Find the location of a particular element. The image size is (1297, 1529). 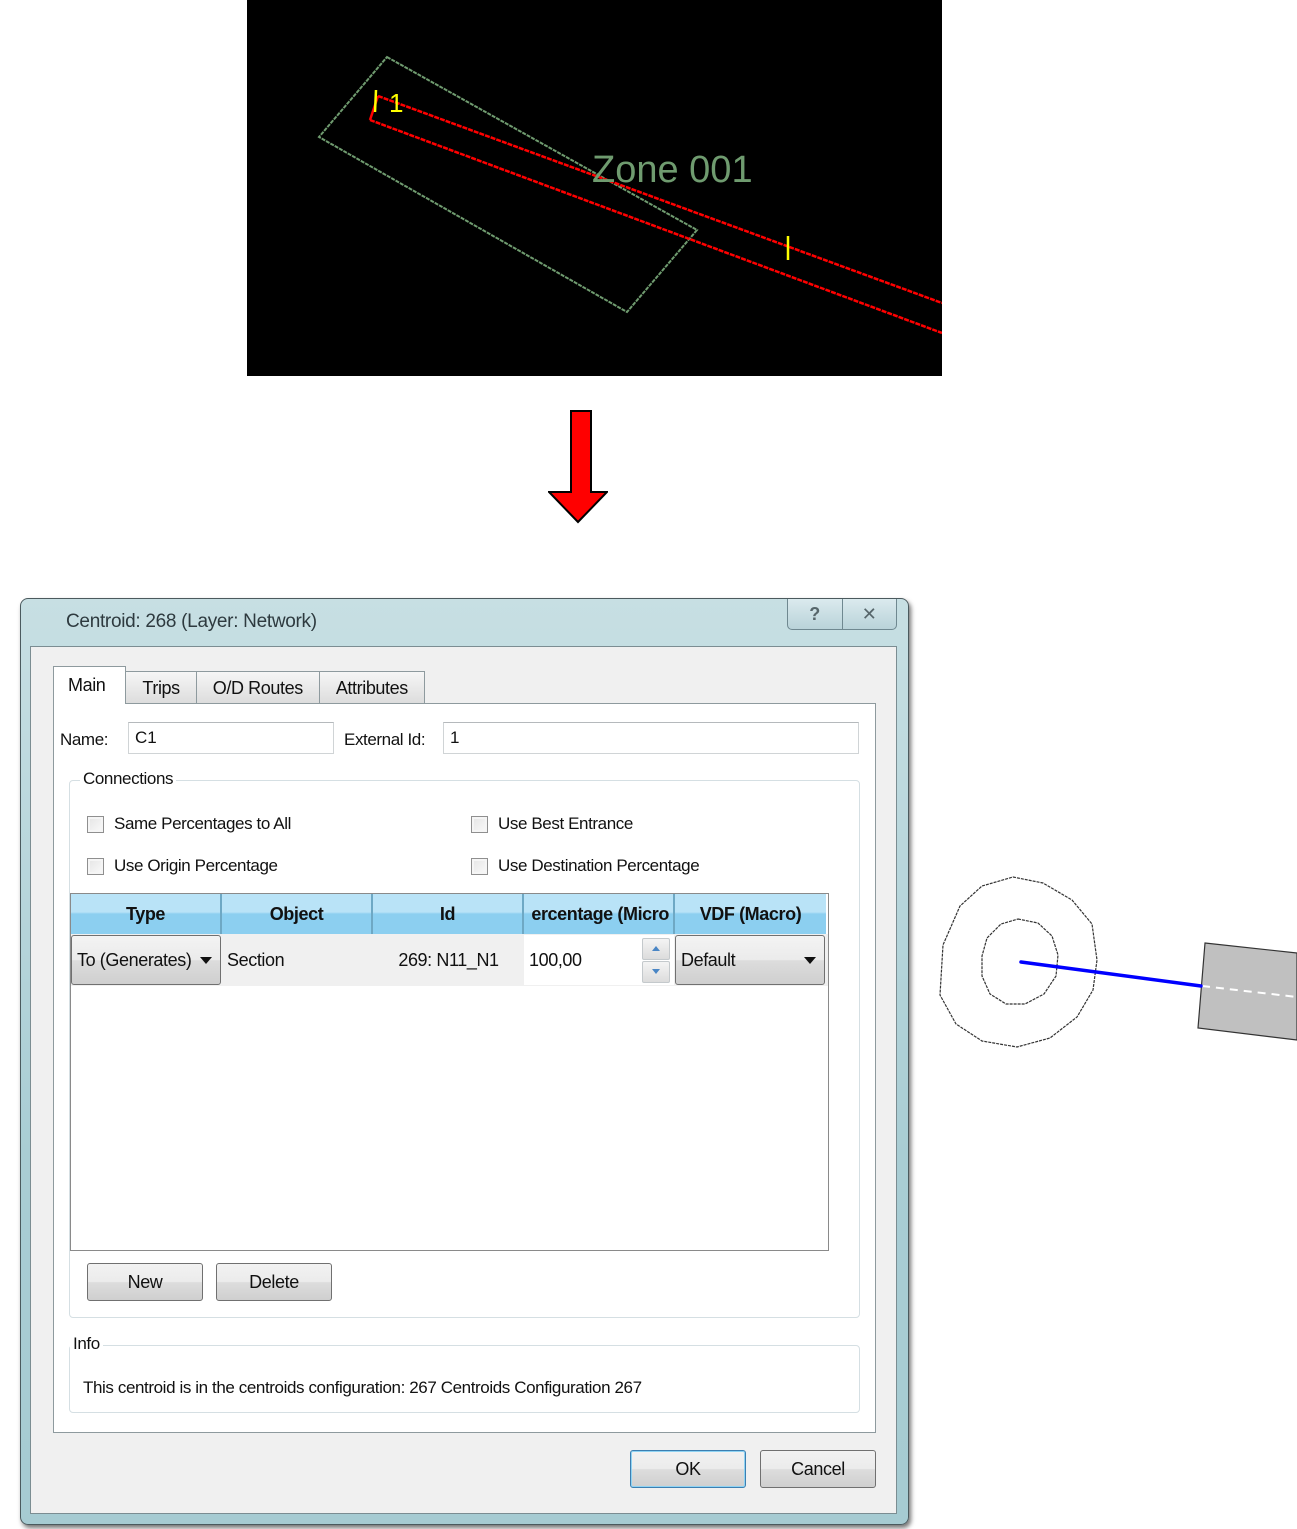

type-dropdown: To (Generates) is located at coordinates (146, 960).